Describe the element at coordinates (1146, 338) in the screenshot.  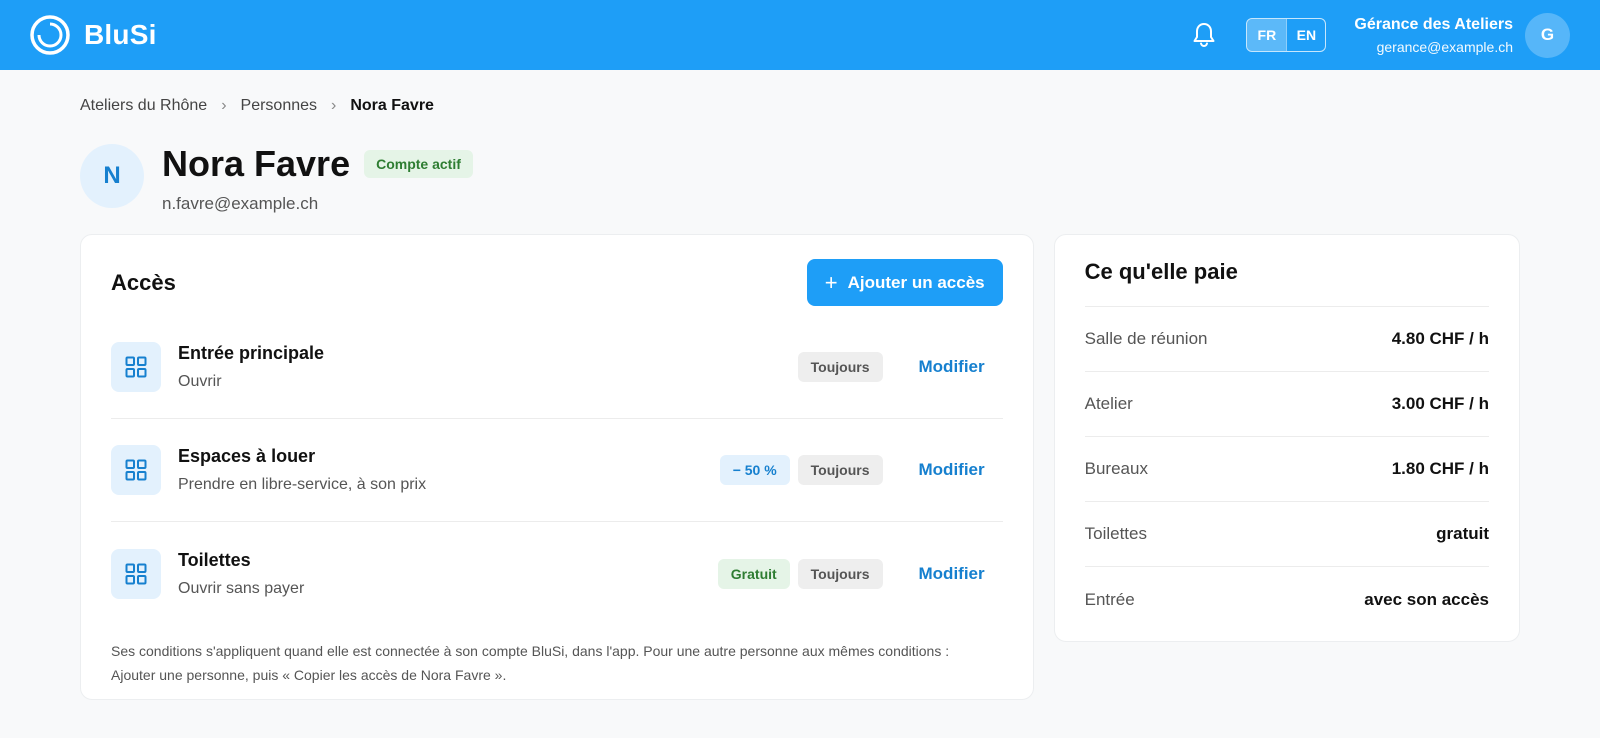
I see `pricing-label: Salle de réunion` at that location.